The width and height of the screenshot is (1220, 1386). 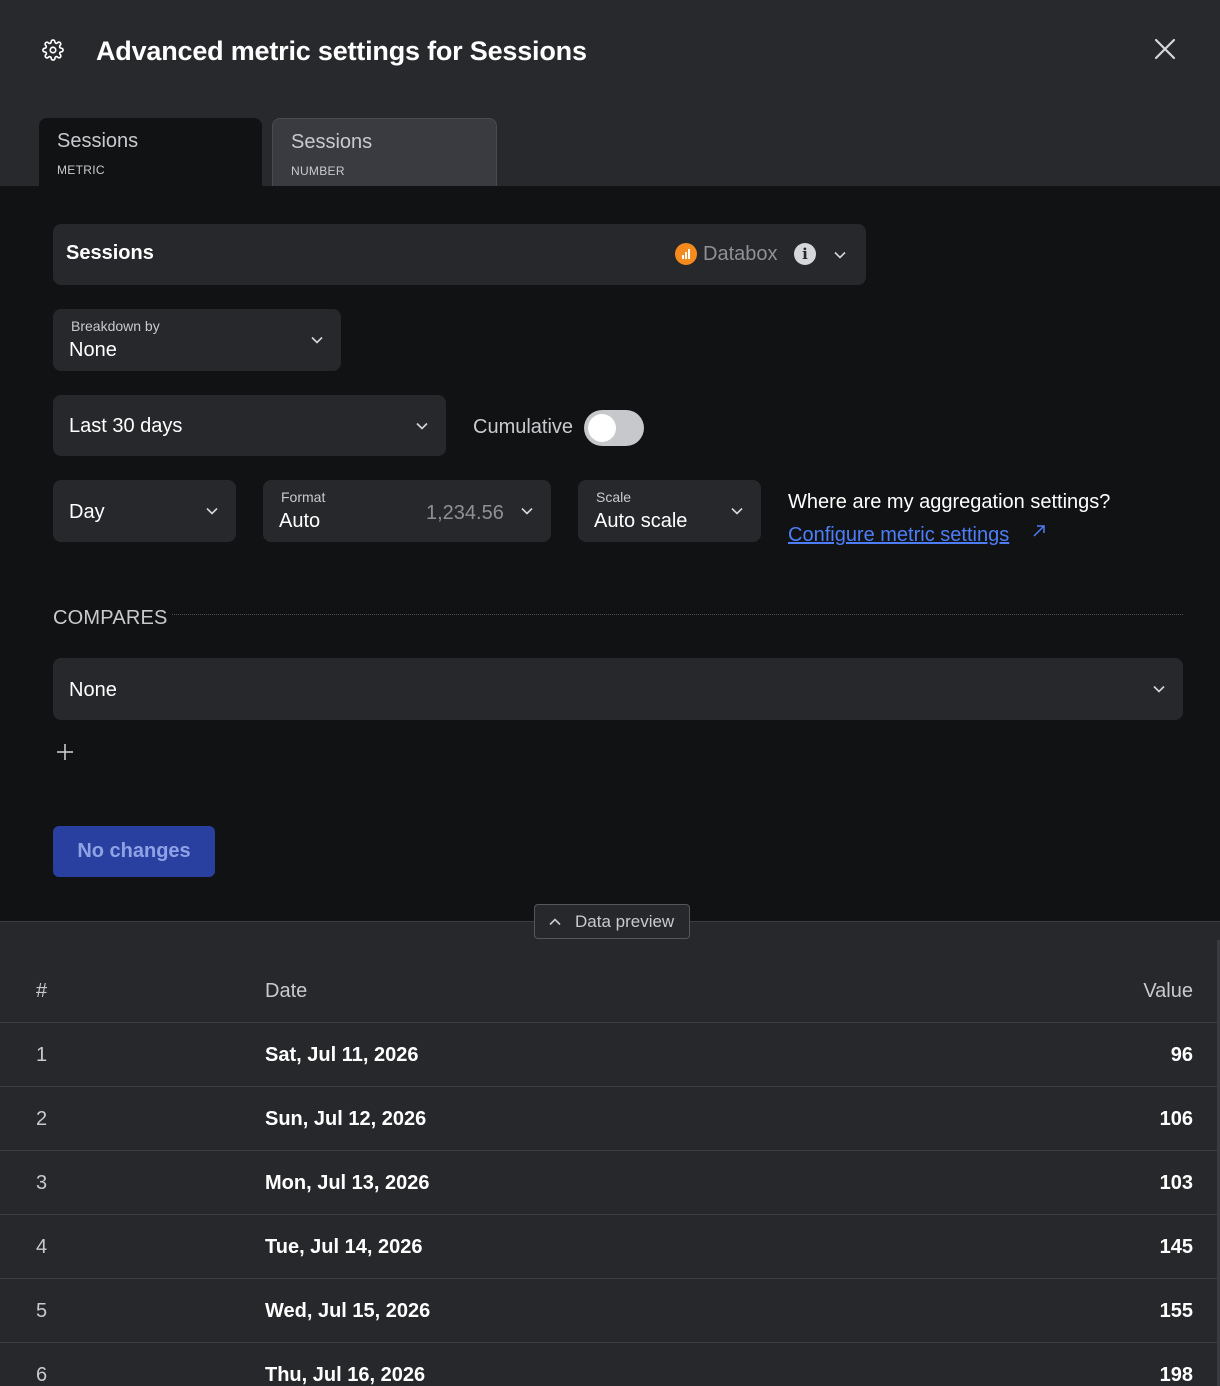 I want to click on data-preview-toggle: Data preview, so click(x=612, y=921).